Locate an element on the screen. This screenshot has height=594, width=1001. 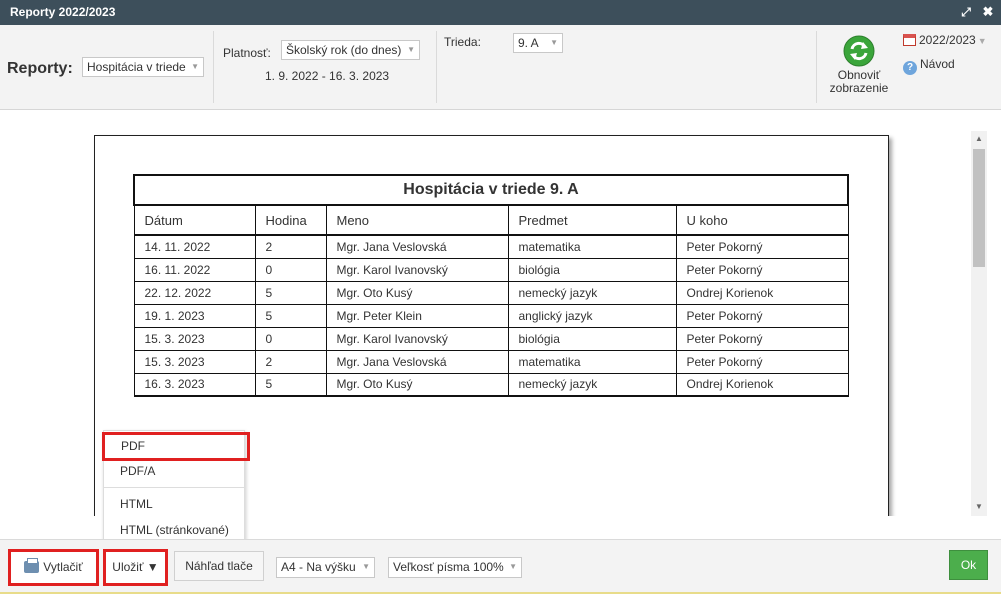
ok-button: Ok is located at coordinates (968, 565).